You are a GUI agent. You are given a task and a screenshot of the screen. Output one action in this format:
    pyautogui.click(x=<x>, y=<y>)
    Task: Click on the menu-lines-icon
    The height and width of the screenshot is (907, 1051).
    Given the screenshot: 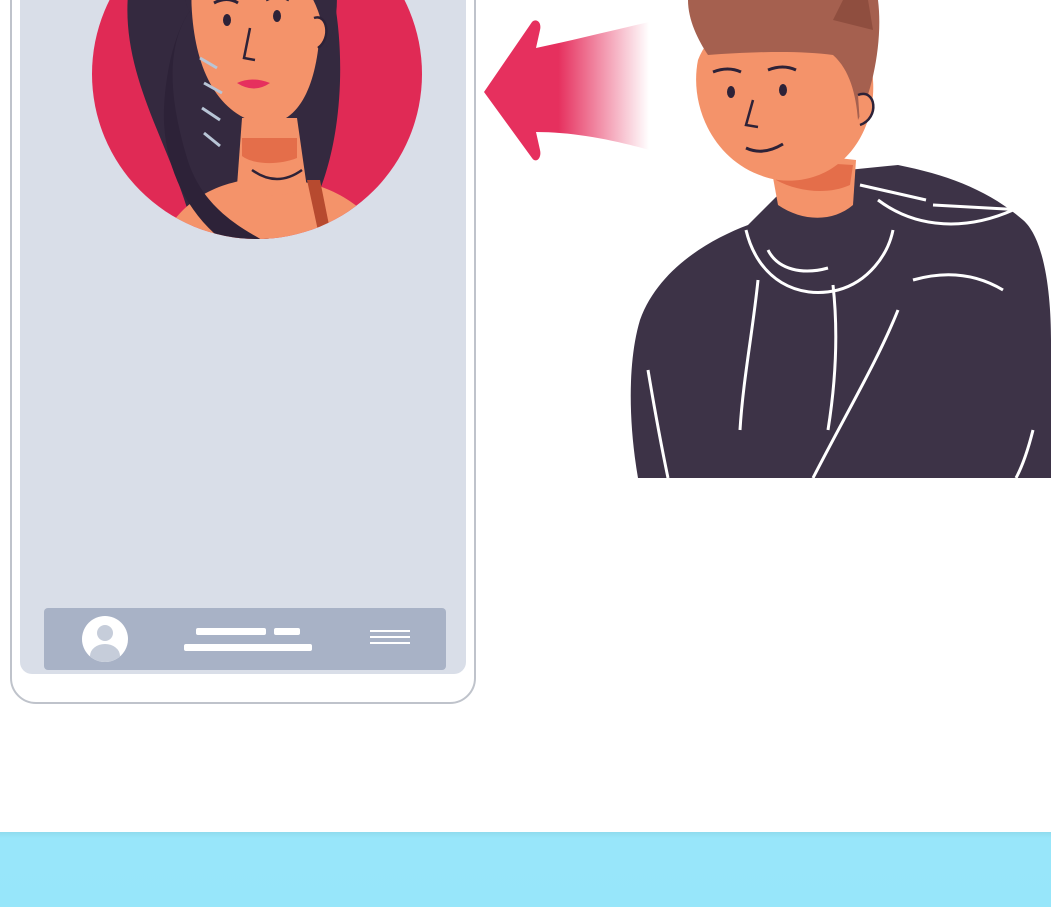 What is the action you would take?
    pyautogui.click(x=390, y=638)
    